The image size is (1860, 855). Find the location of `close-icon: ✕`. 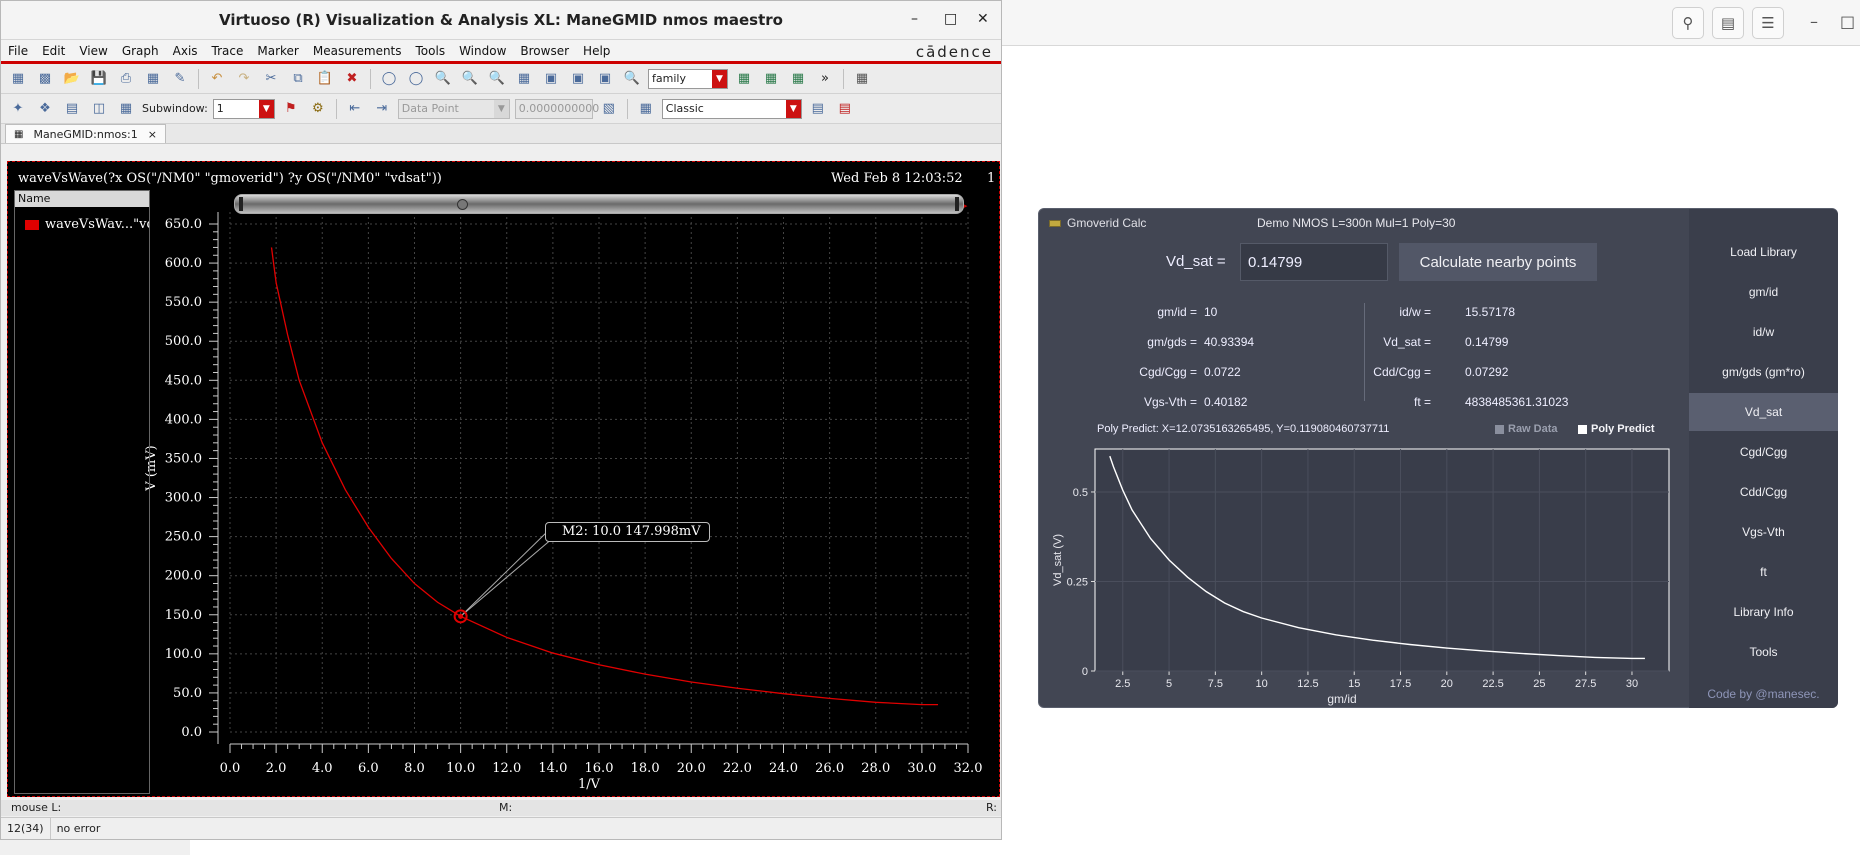

close-icon: ✕ is located at coordinates (983, 19).